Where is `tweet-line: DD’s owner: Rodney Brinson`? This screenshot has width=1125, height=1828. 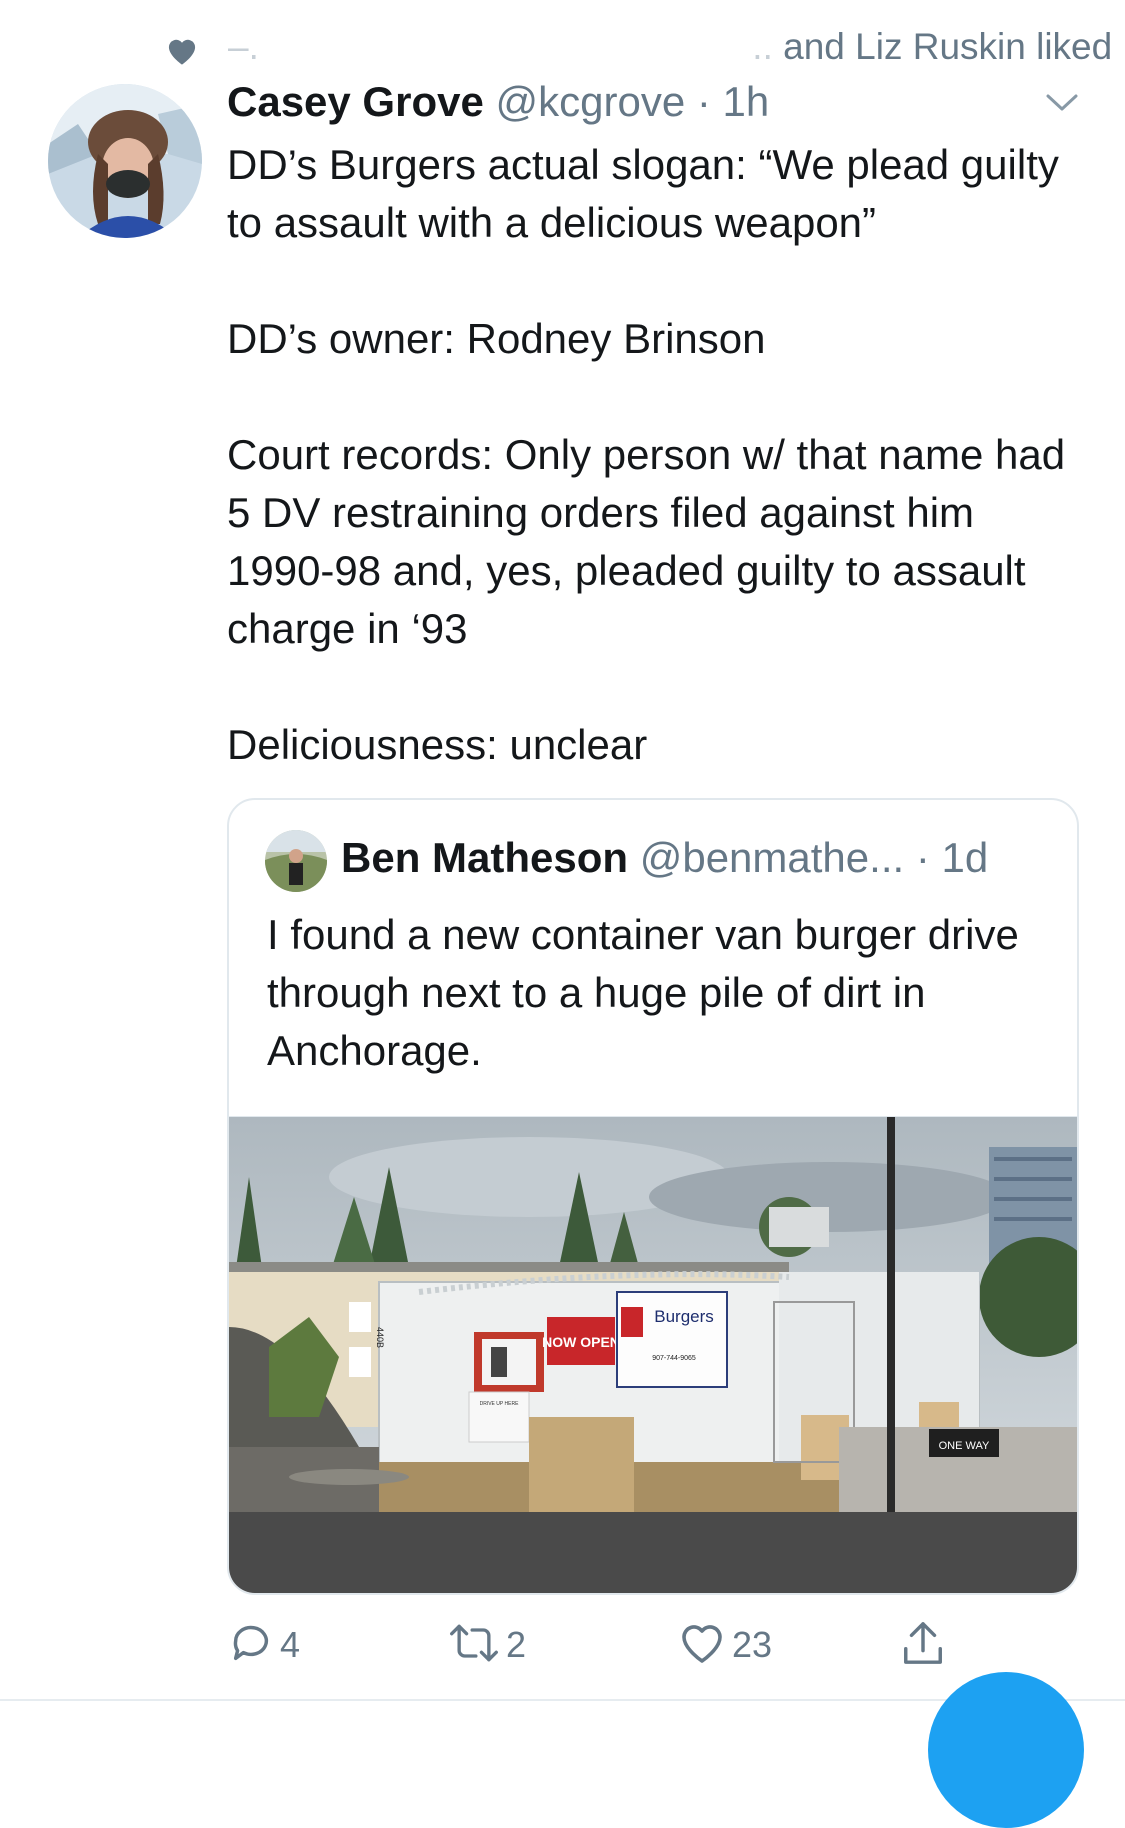
tweet-line: DD’s owner: Rodney Brinson is located at coordinates (496, 338).